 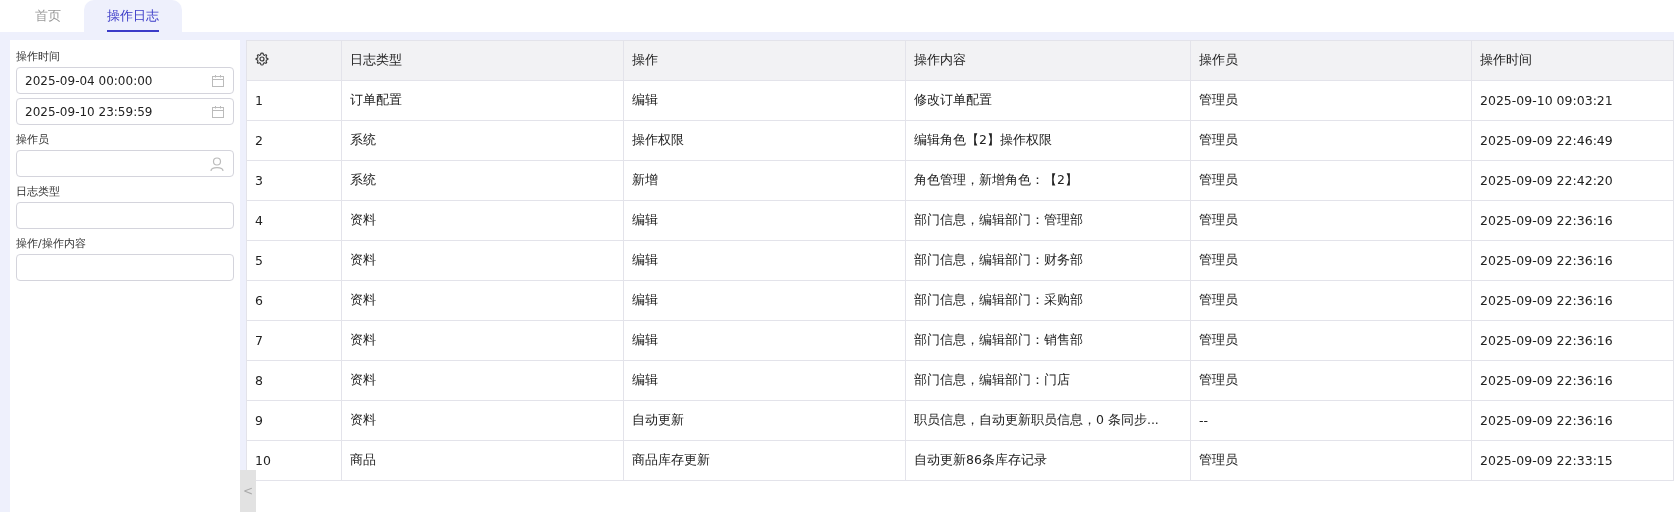 What do you see at coordinates (1331, 420) in the screenshot?
I see `table-cell: --` at bounding box center [1331, 420].